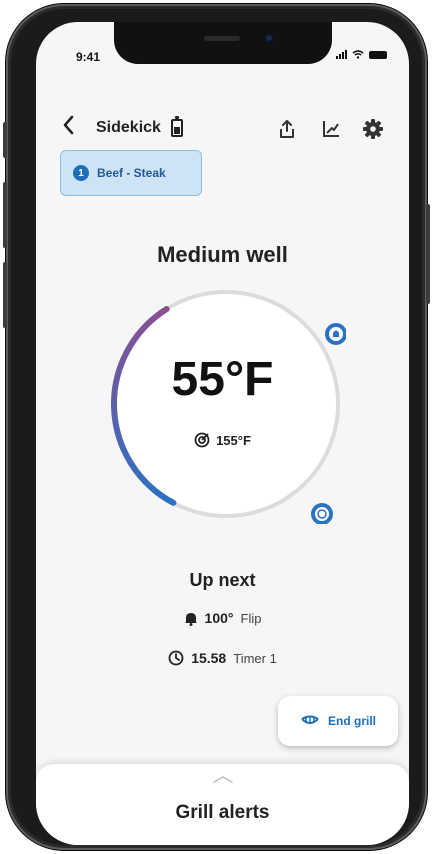  I want to click on step-label: Timer 1, so click(255, 658).